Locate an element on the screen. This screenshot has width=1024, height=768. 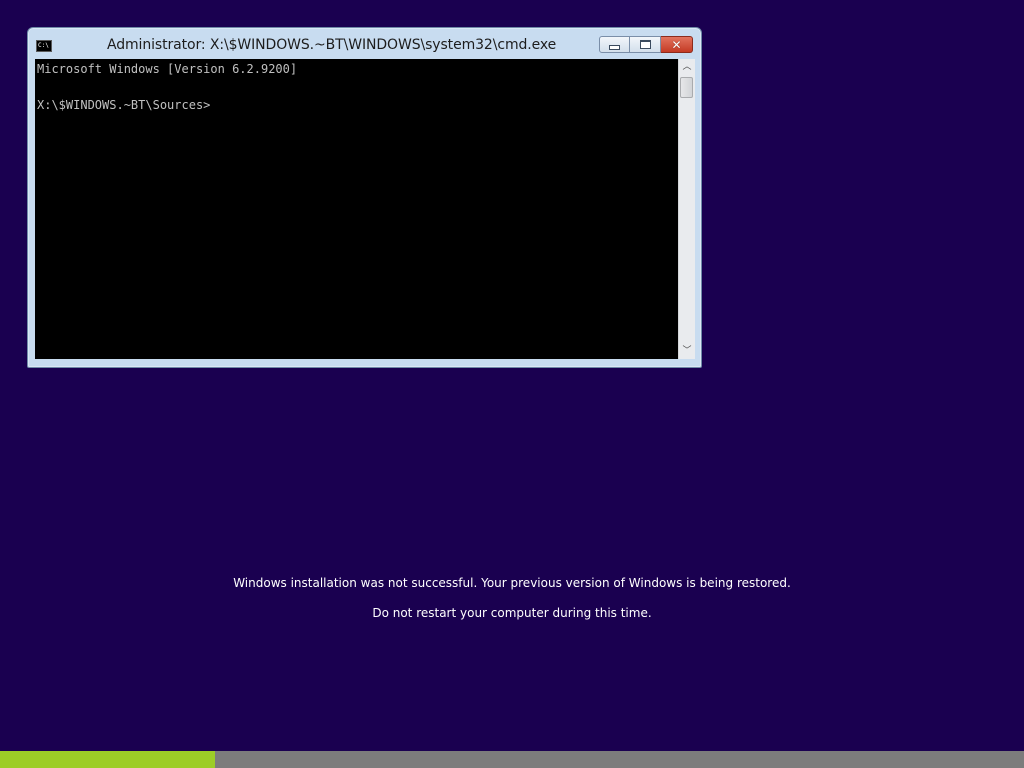
close-icon: ✕ is located at coordinates (676, 44).